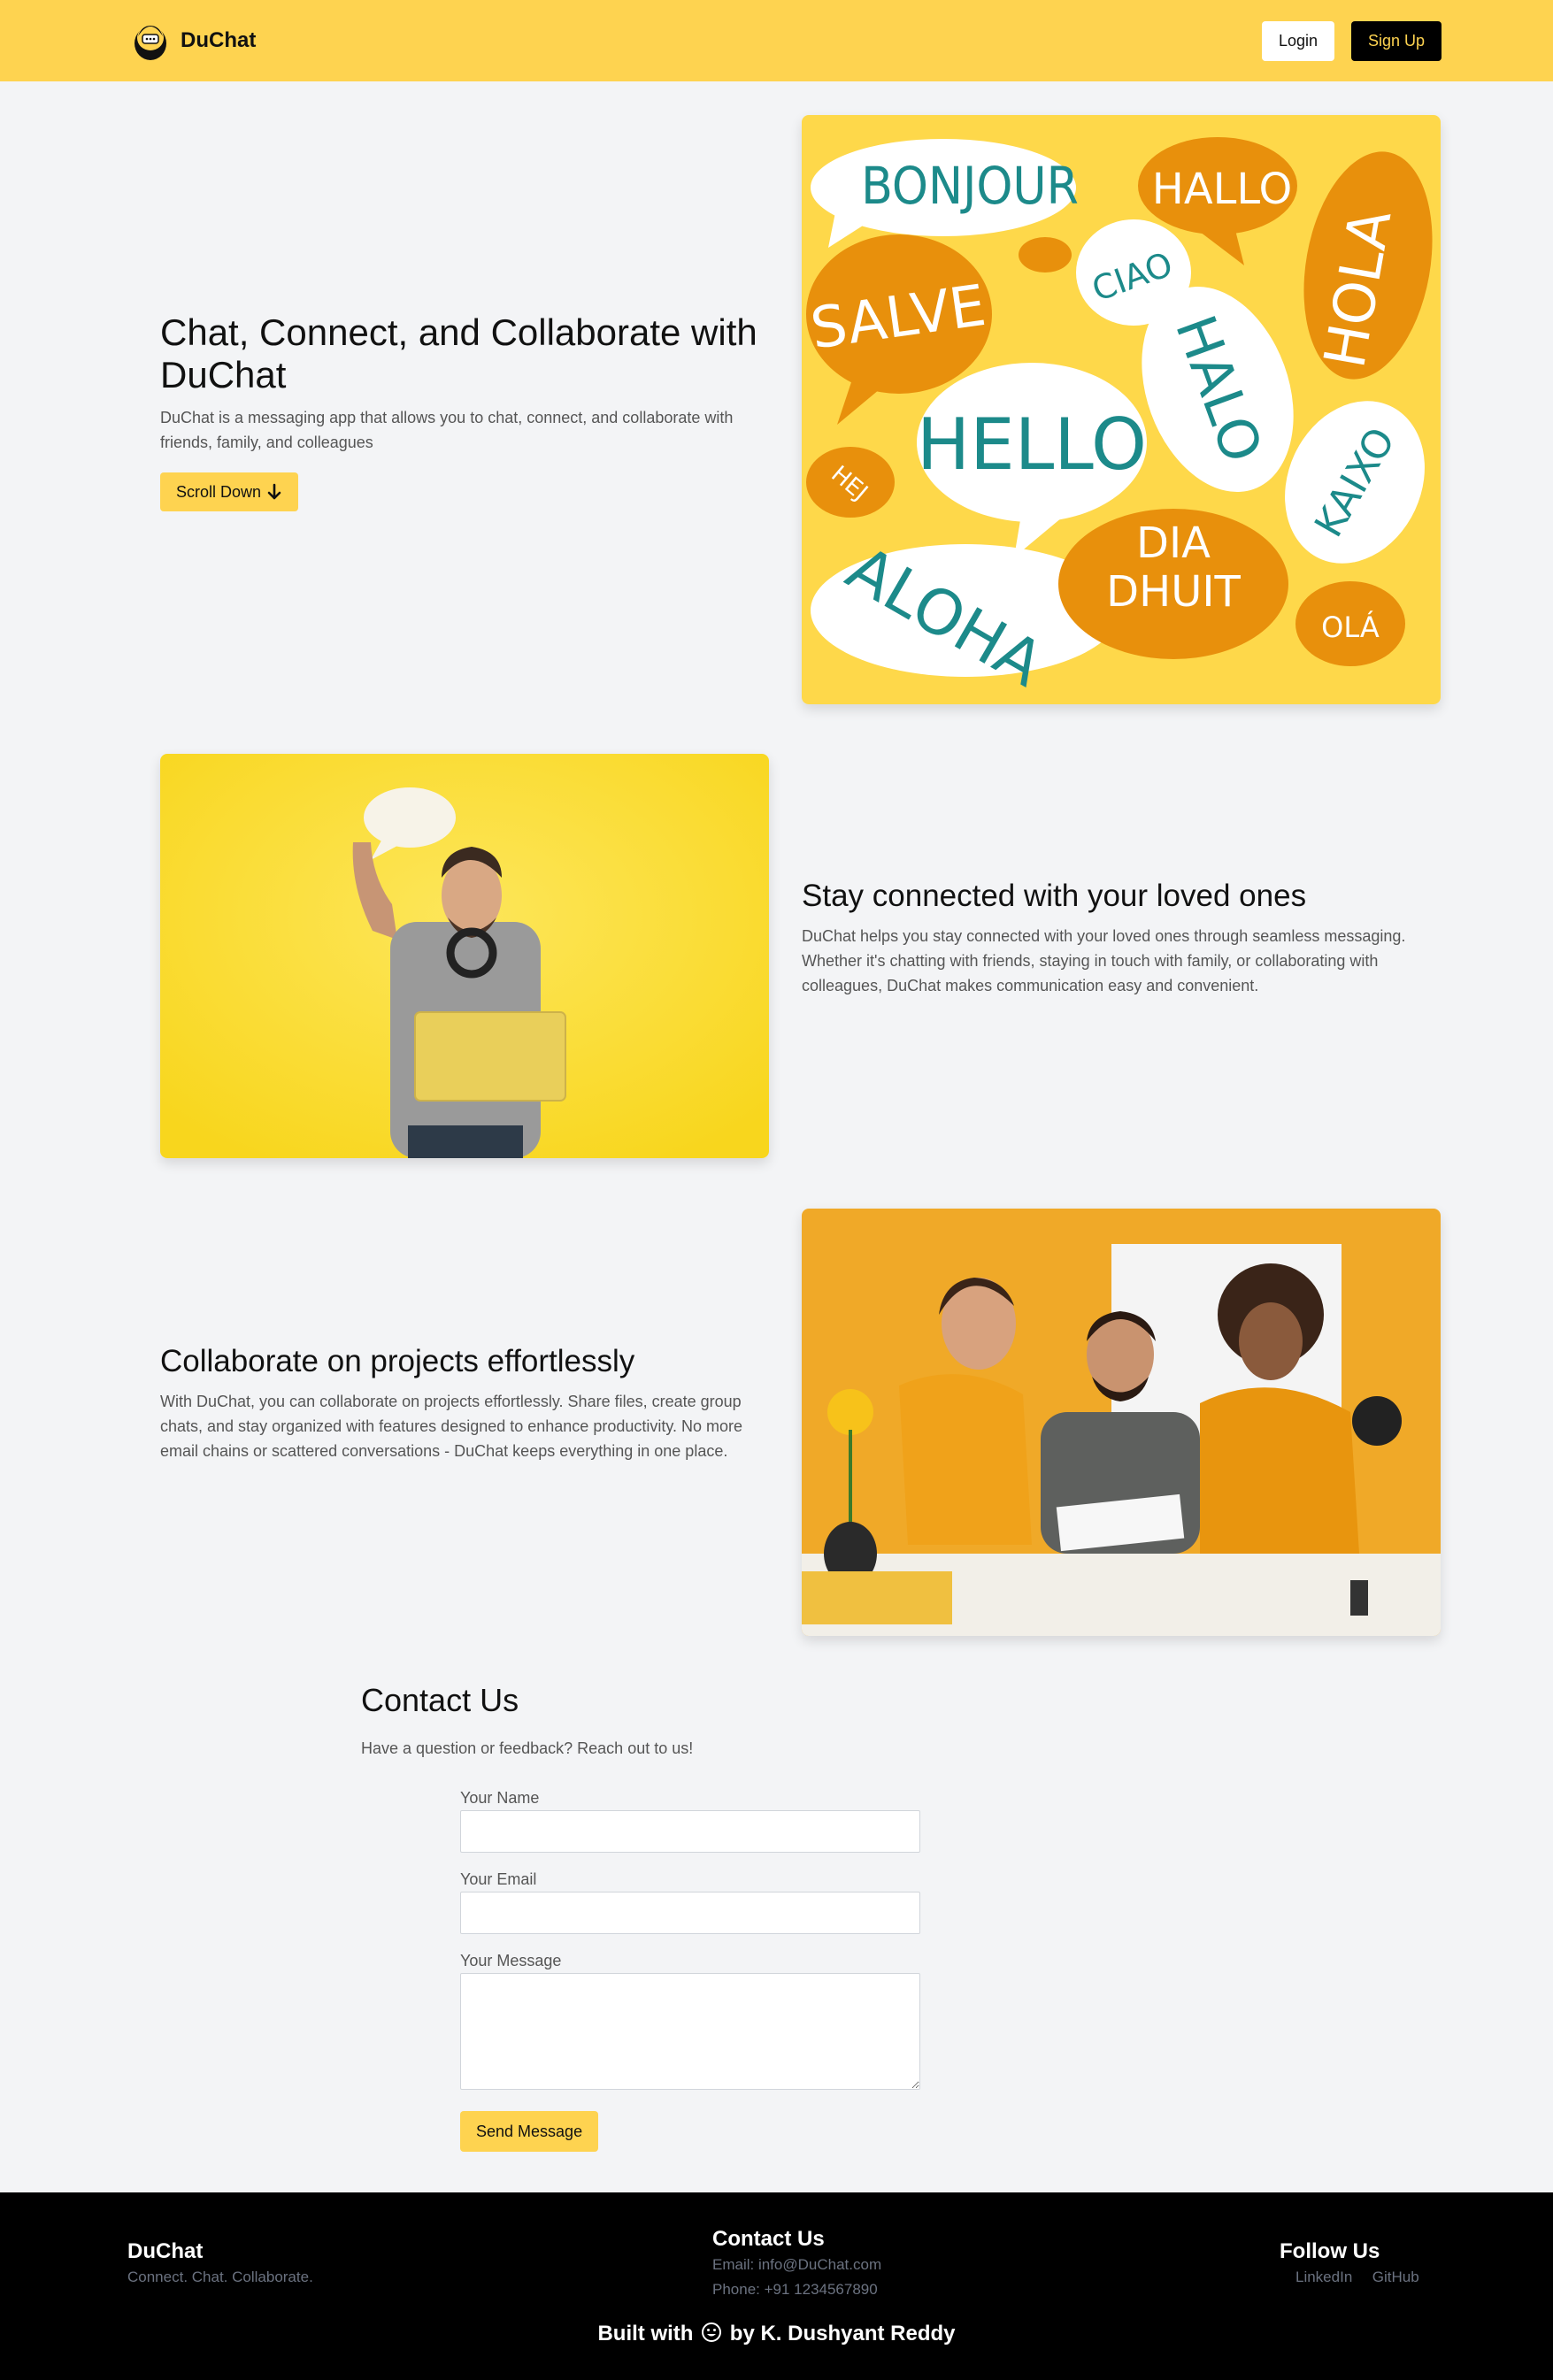 The image size is (1553, 2380). What do you see at coordinates (1222, 189) in the screenshot?
I see `bubble-word: HALLO` at bounding box center [1222, 189].